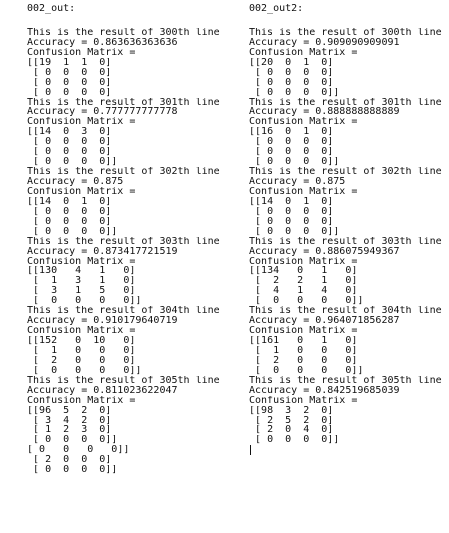 Image resolution: width=449 pixels, height=533 pixels. Describe the element at coordinates (351, 251) in the screenshot. I see `highlight-underline: = 0.886075949367` at that location.